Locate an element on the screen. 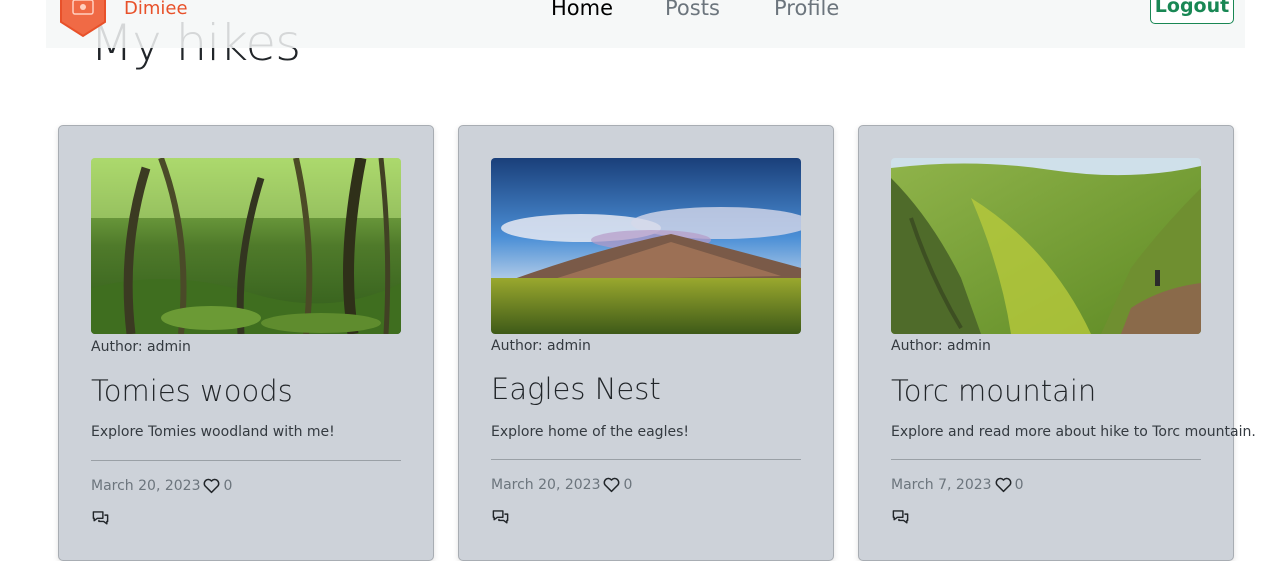  nav-link-profile: Profile is located at coordinates (806, 10).